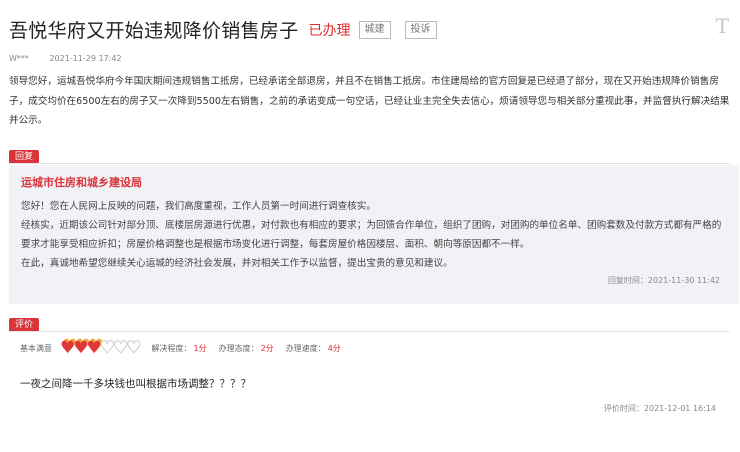 The image size is (740, 452). Describe the element at coordinates (19, 58) in the screenshot. I see `author-name: W***` at that location.